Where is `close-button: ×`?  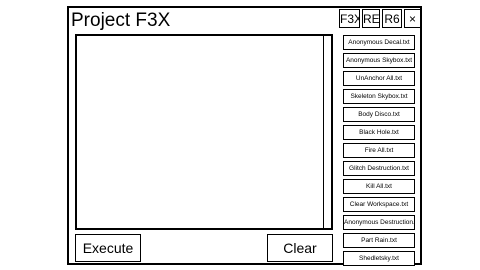
close-button: × is located at coordinates (412, 18).